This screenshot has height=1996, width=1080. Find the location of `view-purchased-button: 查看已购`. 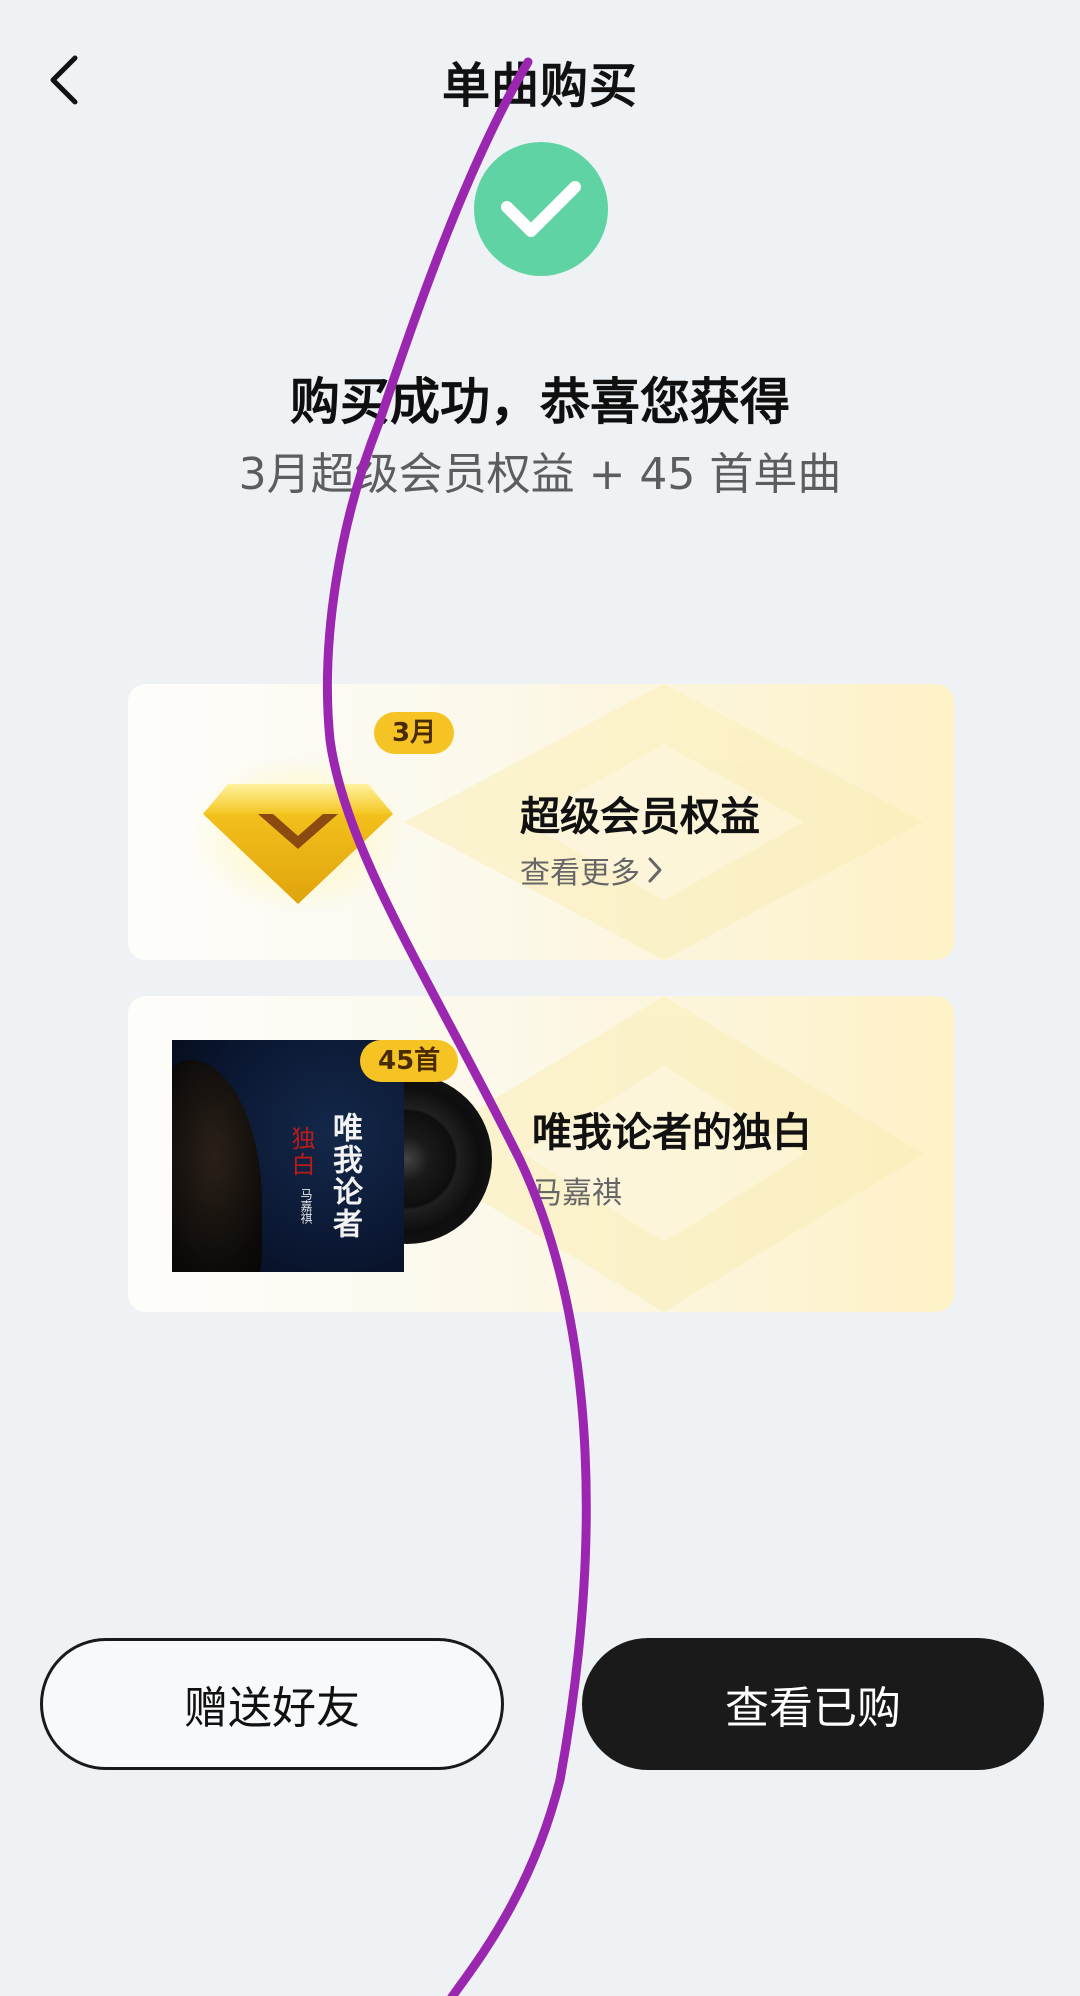

view-purchased-button: 查看已购 is located at coordinates (813, 1704).